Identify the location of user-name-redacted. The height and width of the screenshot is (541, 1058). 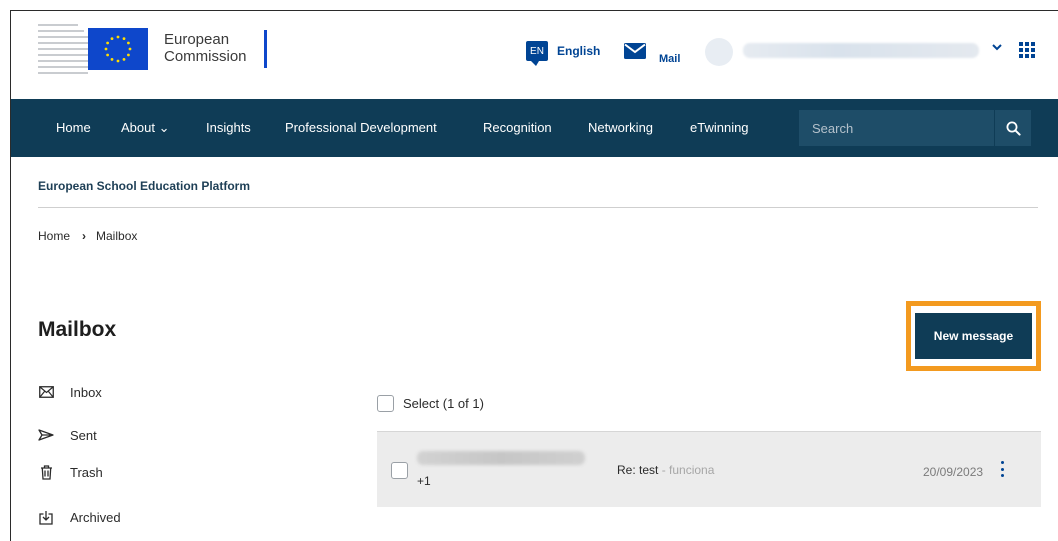
(861, 50).